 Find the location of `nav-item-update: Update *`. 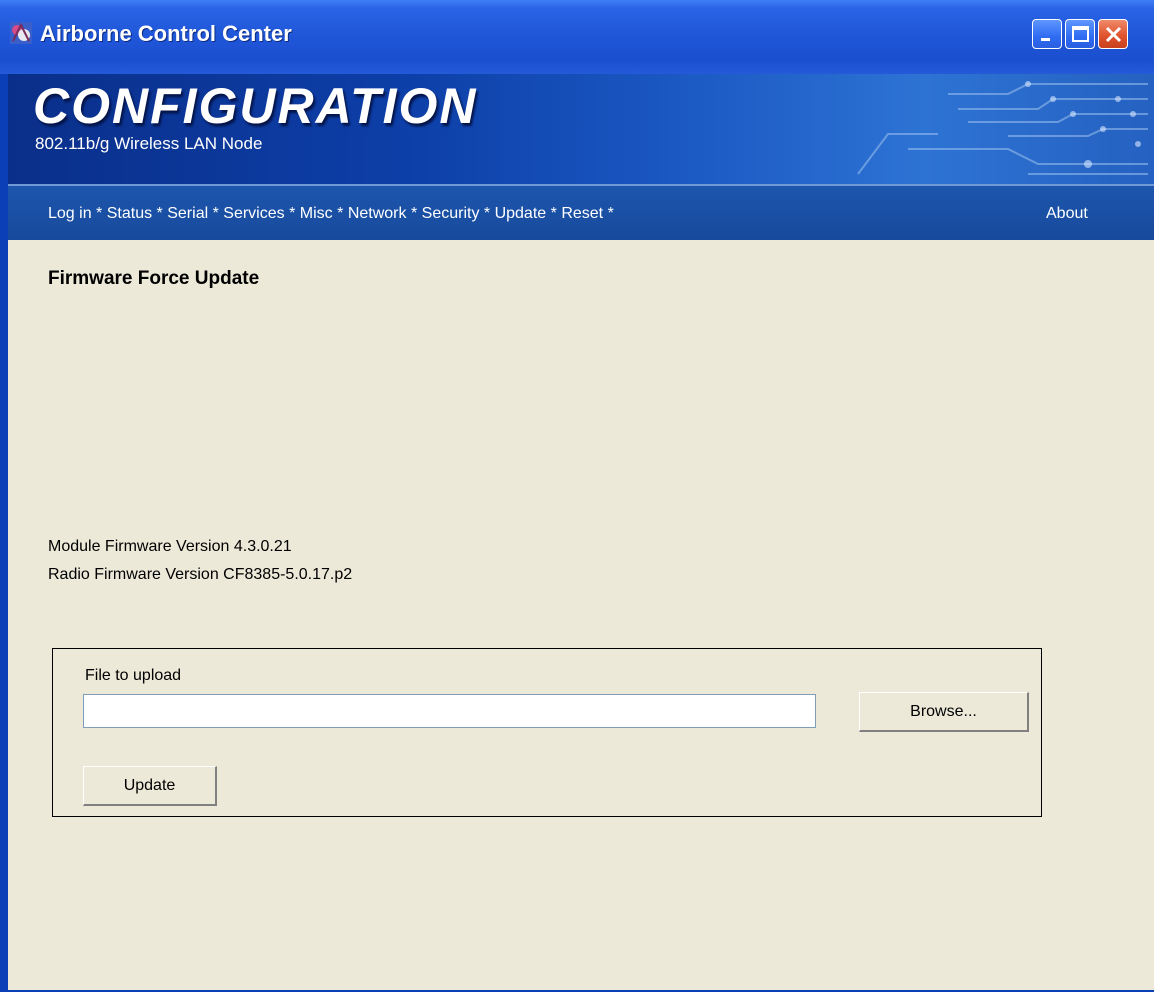

nav-item-update: Update * is located at coordinates (528, 213).